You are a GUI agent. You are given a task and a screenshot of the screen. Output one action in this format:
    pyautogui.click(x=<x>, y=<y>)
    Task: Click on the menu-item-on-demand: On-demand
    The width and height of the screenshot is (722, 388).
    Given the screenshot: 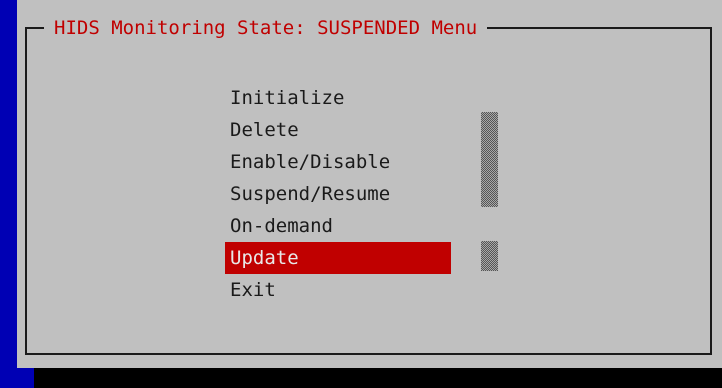 What is the action you would take?
    pyautogui.click(x=338, y=226)
    